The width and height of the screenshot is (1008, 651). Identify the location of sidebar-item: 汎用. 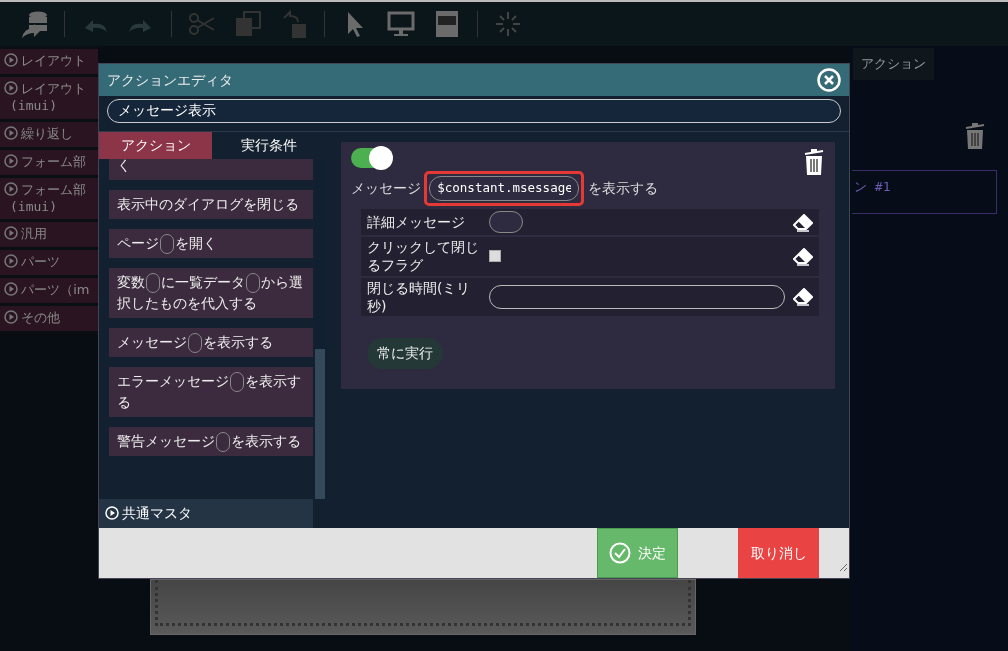
(49, 235).